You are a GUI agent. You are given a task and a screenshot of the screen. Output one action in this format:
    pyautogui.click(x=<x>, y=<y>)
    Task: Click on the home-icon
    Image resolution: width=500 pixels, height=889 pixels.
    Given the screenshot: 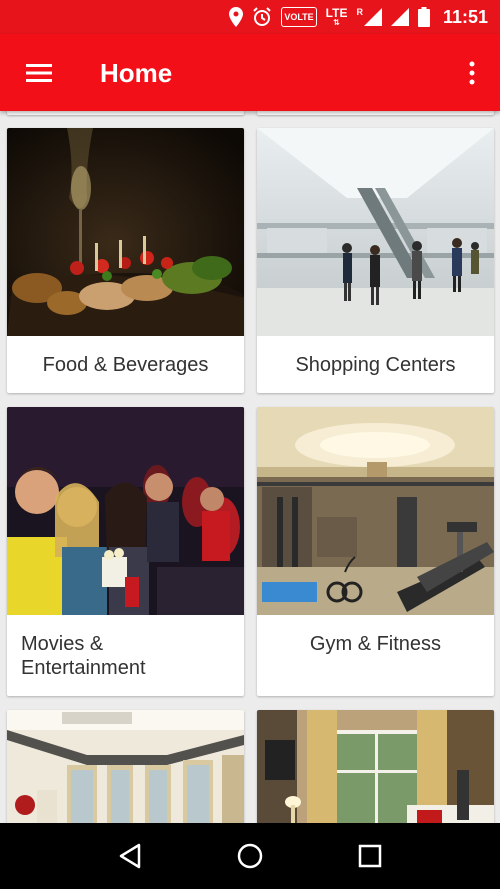 What is the action you would take?
    pyautogui.click(x=250, y=856)
    